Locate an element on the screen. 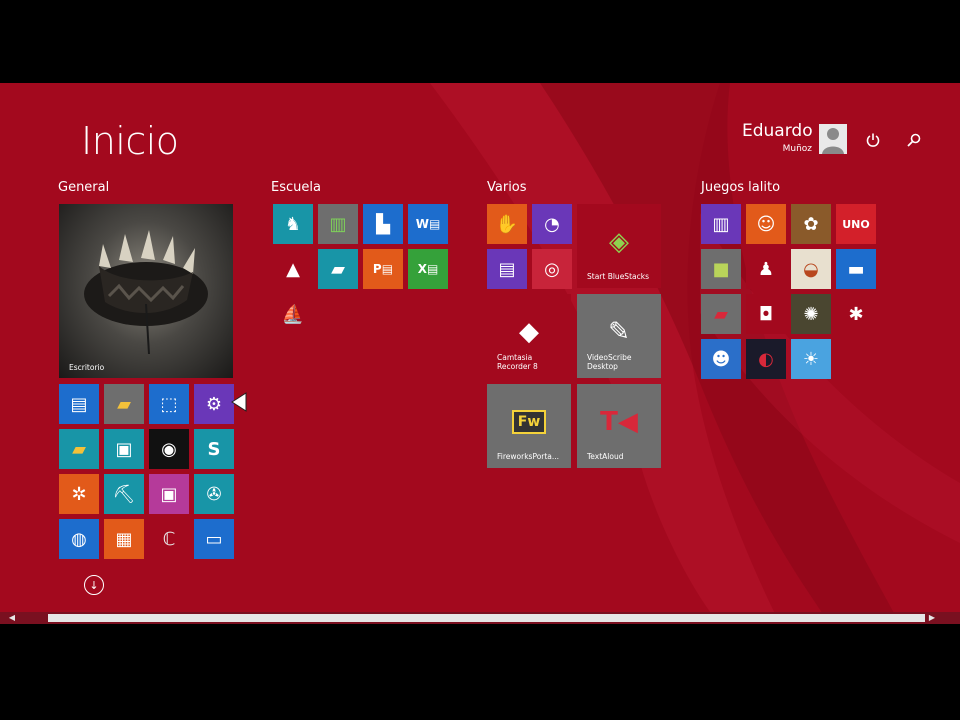  group-label-juegos: Juegos lalito is located at coordinates (740, 187).